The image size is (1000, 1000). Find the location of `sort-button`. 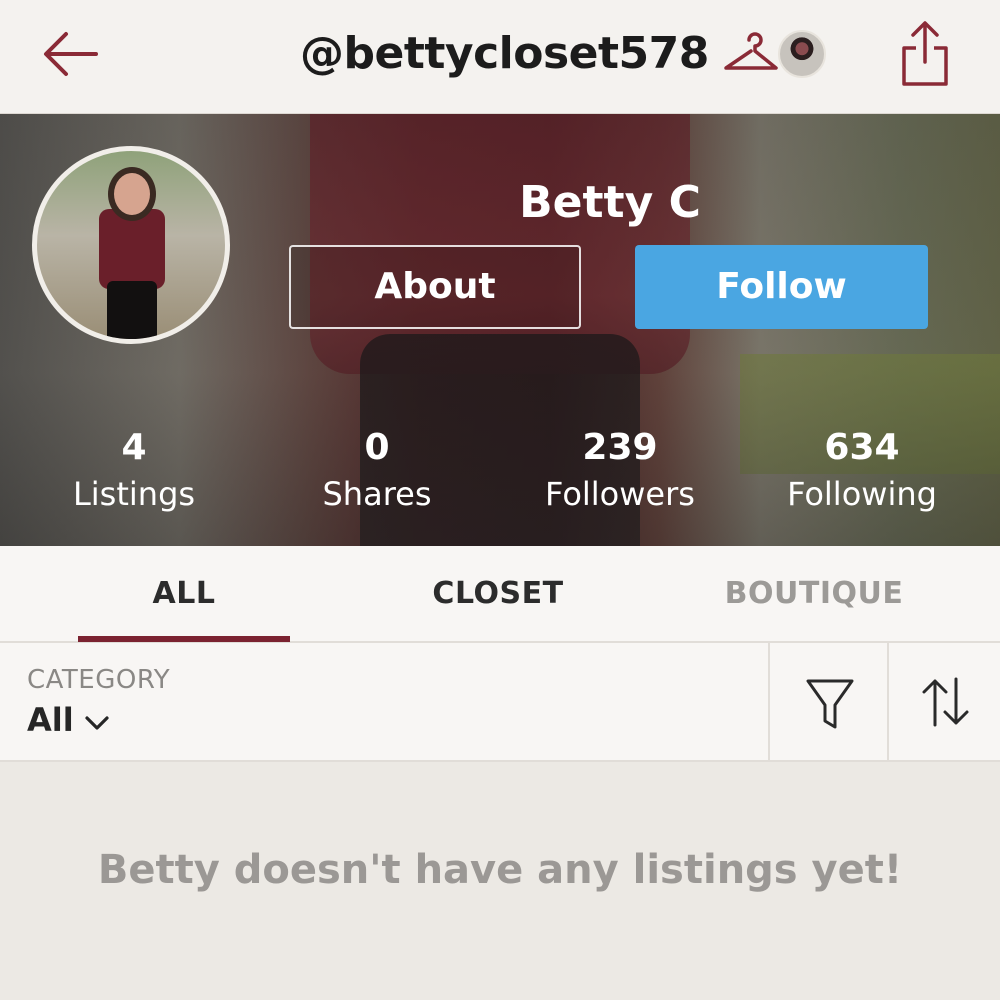

sort-button is located at coordinates (943, 701).